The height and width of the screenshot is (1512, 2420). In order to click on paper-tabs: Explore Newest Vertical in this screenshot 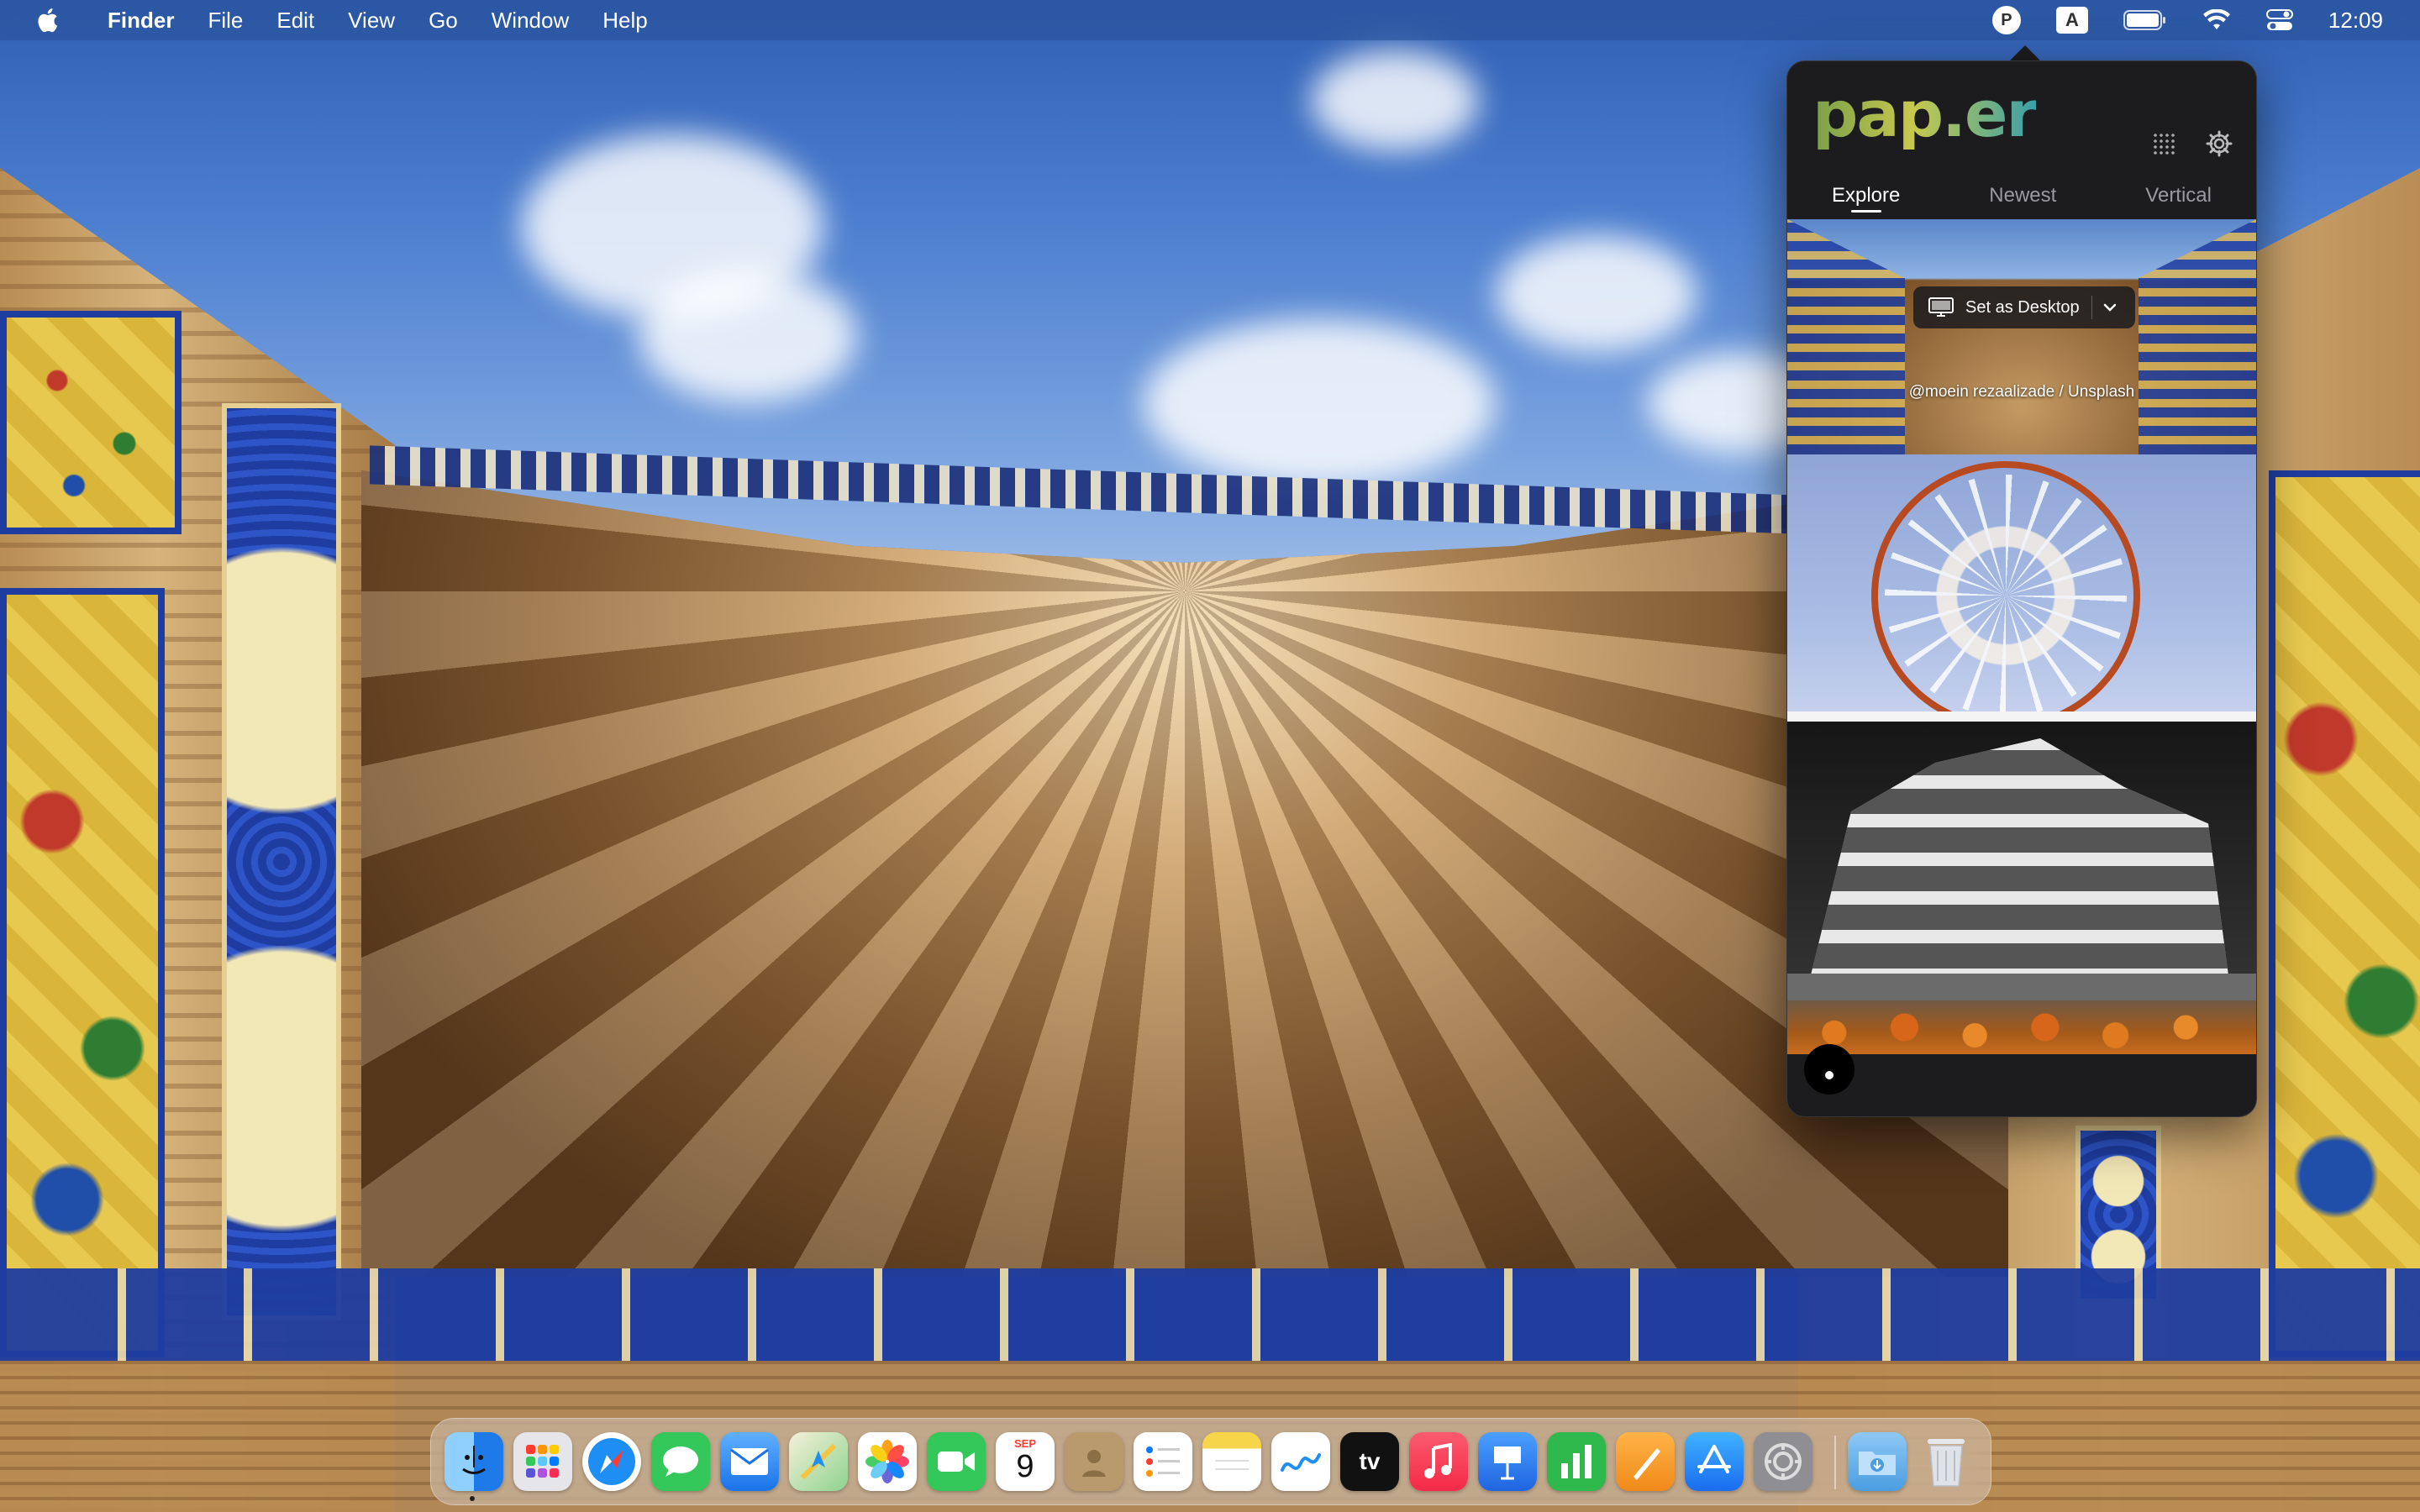, I will do `click(2022, 199)`.